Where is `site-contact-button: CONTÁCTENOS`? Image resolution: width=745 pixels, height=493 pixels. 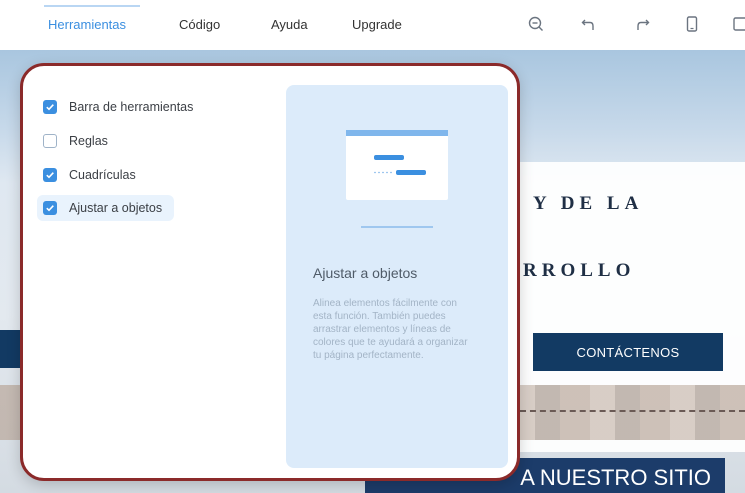
site-contact-button: CONTÁCTENOS is located at coordinates (628, 352).